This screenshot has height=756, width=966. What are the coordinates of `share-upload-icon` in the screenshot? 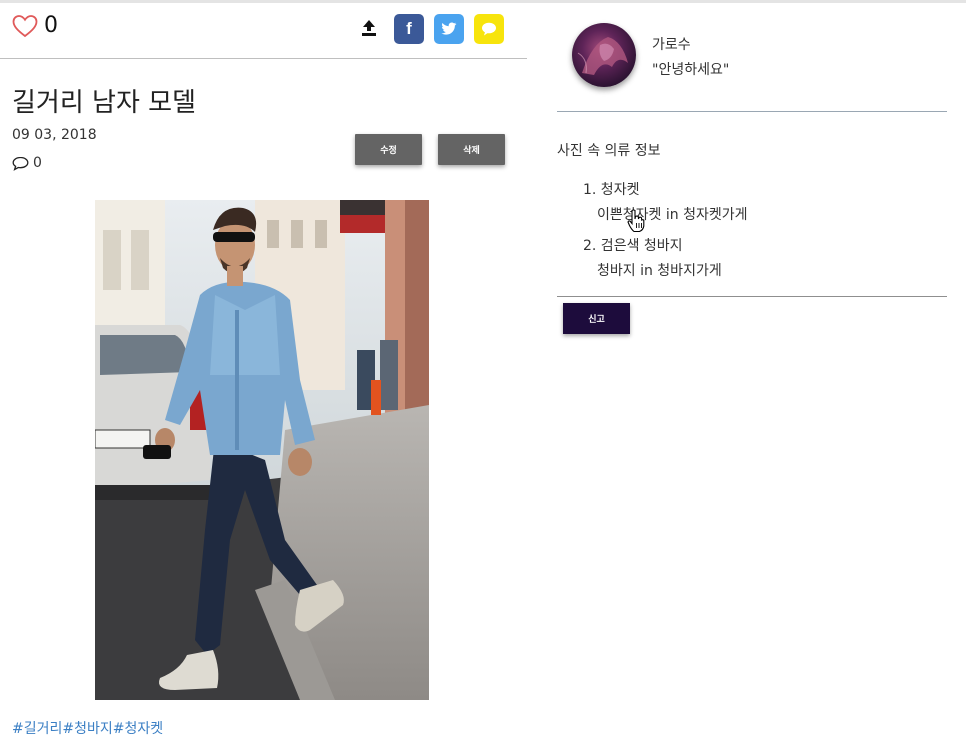 It's located at (369, 28).